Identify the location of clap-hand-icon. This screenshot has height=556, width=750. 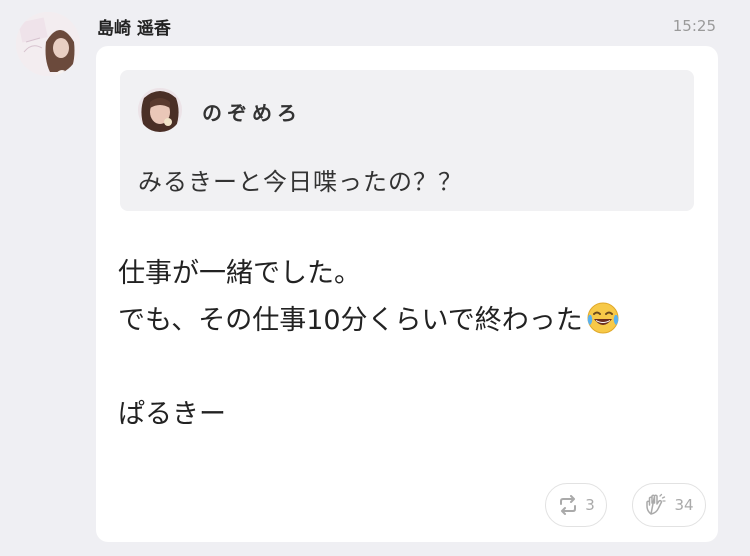
(656, 505).